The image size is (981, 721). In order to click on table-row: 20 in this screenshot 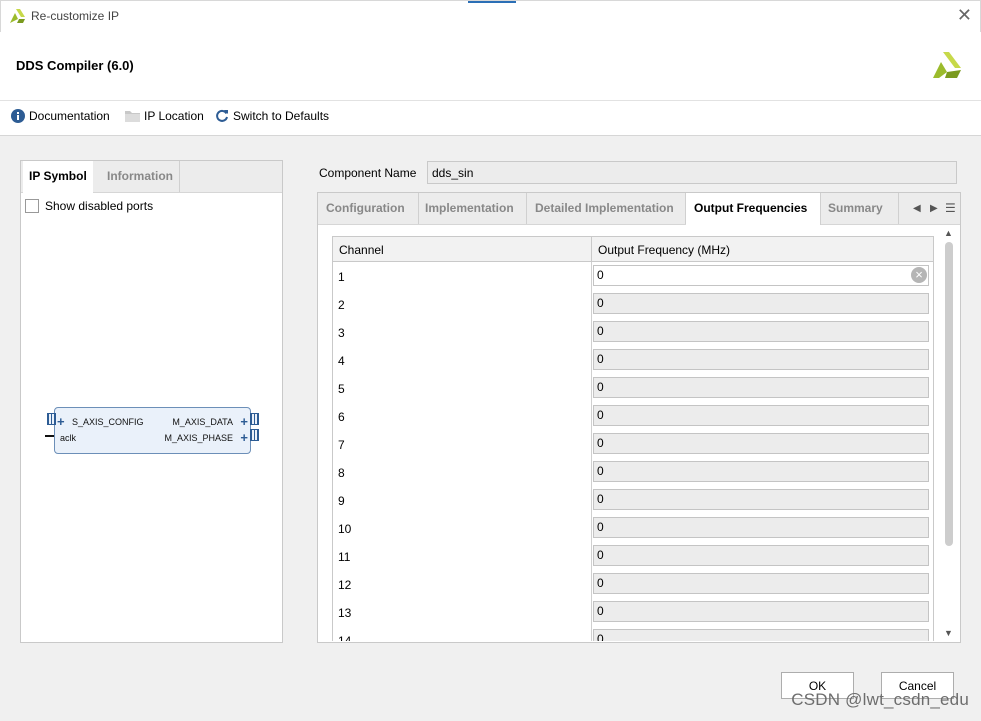, I will do `click(633, 304)`.